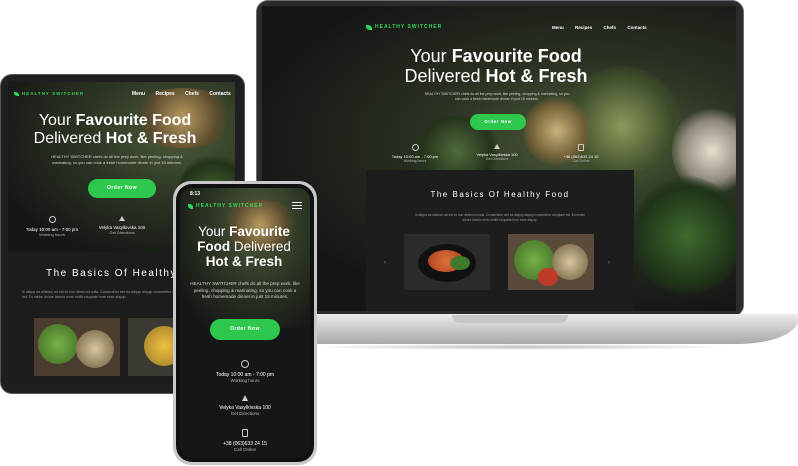  I want to click on laptop-order-button: Order Now, so click(498, 122).